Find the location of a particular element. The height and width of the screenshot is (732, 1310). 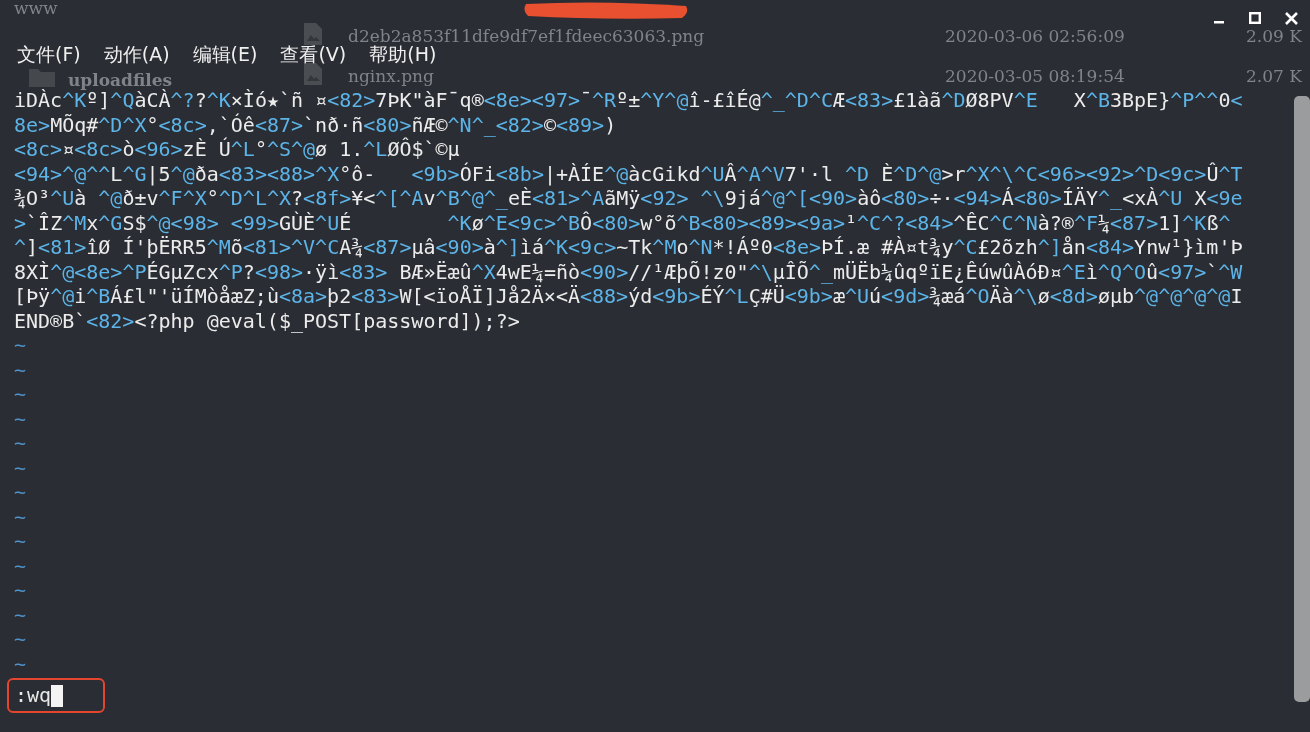

close-button is located at coordinates (1291, 18).